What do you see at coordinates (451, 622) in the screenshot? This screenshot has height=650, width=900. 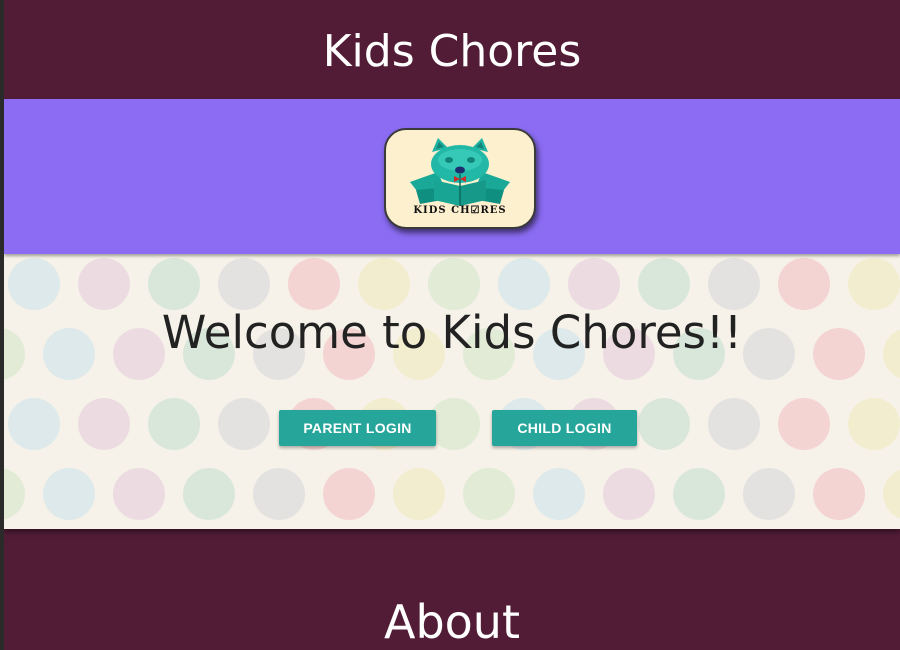 I see `about-heading: About` at bounding box center [451, 622].